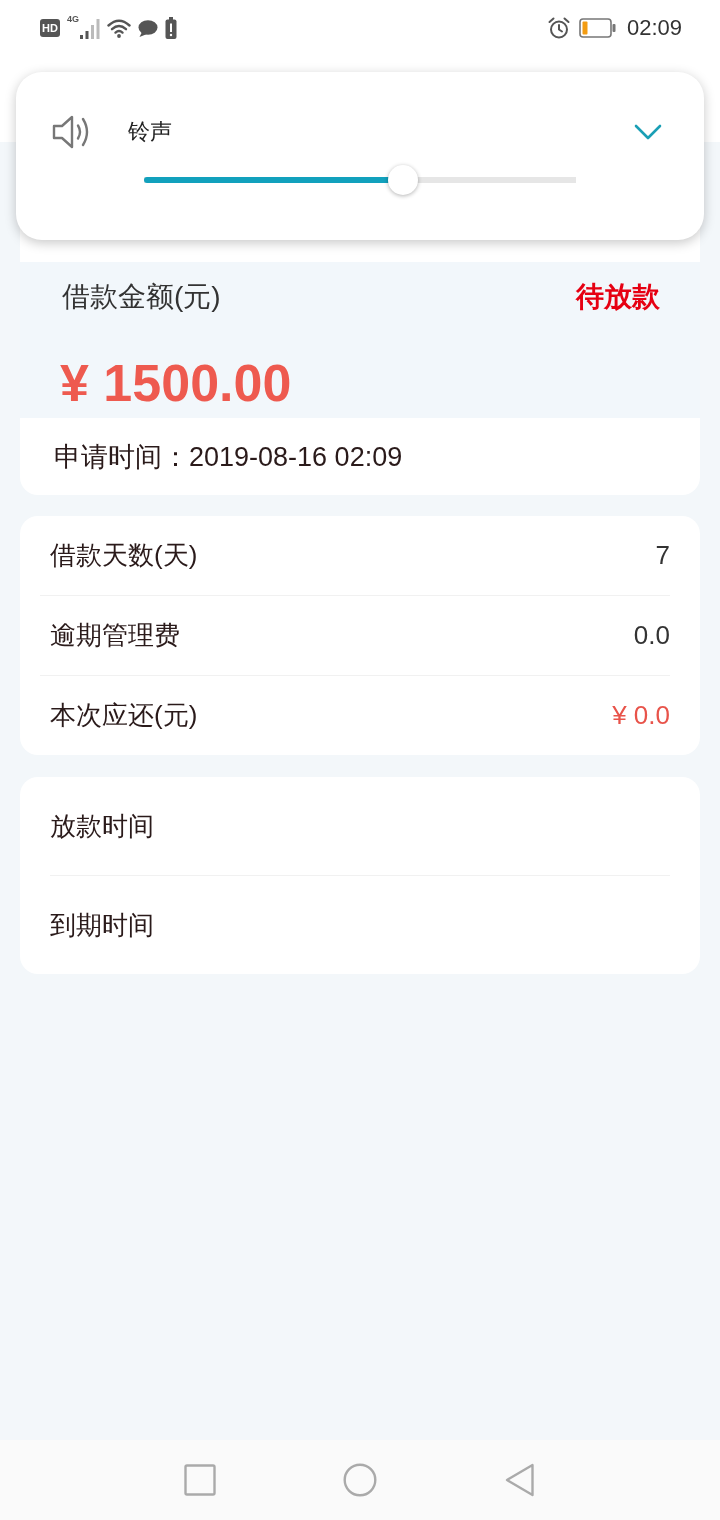 The width and height of the screenshot is (720, 1520). I want to click on hd-badge: HD, so click(50, 28).